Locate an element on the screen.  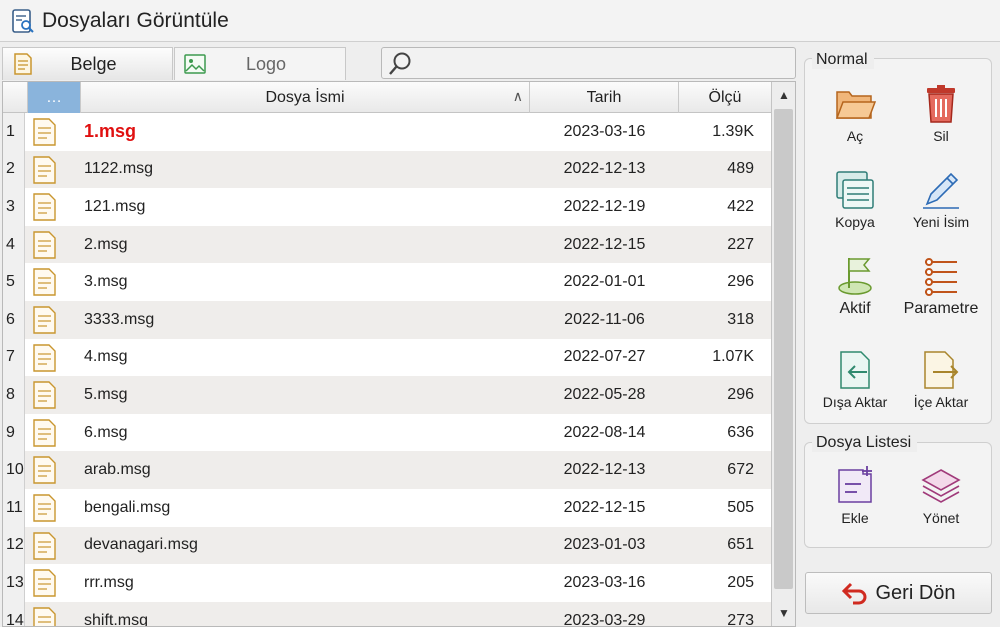
file-name: 5.msg is located at coordinates (106, 394).